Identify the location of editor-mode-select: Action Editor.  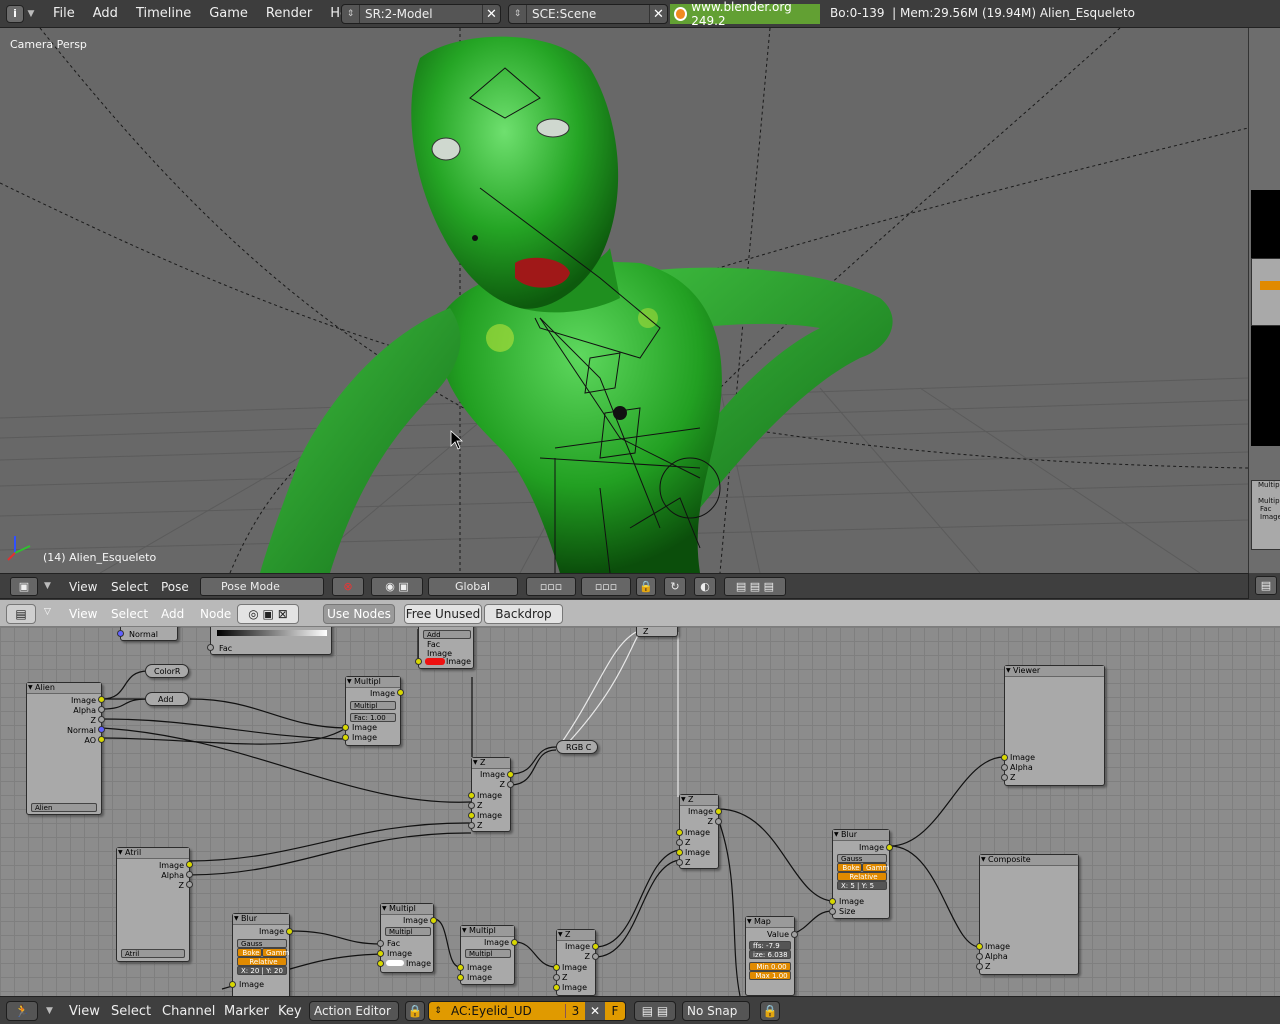
(354, 1011).